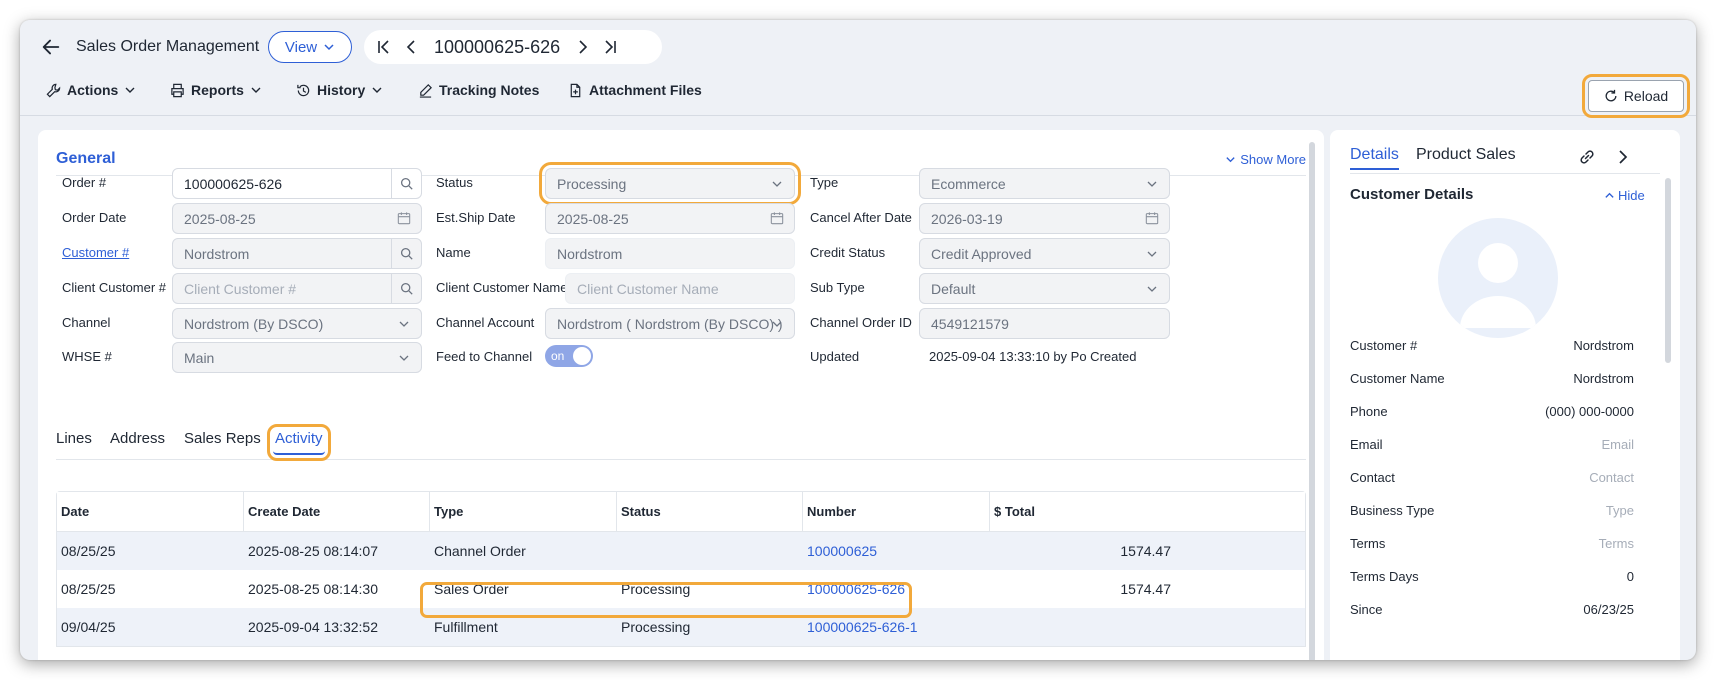 The image size is (1716, 680). I want to click on back-arrow-icon, so click(51, 47).